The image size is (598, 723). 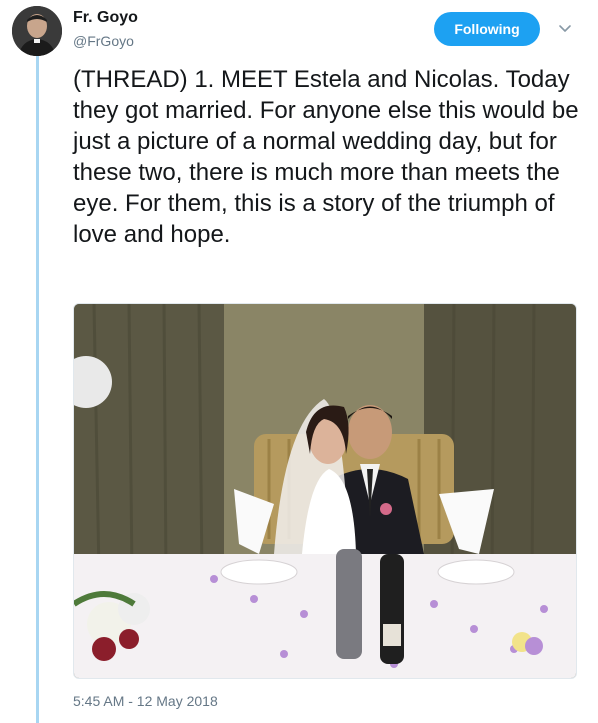 What do you see at coordinates (565, 28) in the screenshot?
I see `chevron-down-icon` at bounding box center [565, 28].